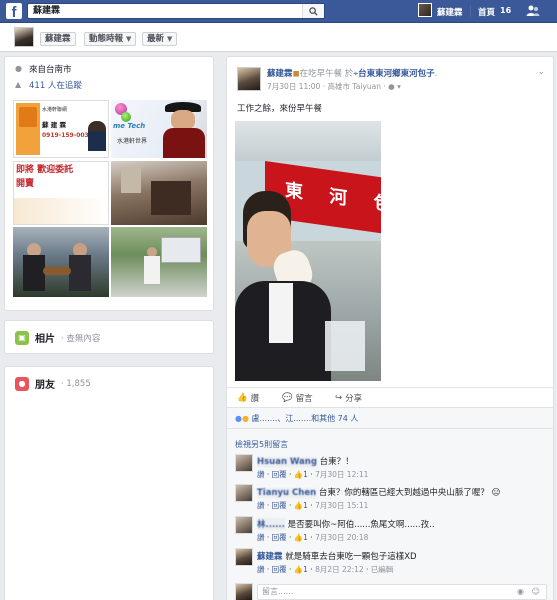 This screenshot has height=600, width=557. What do you see at coordinates (61, 193) in the screenshot?
I see `photo-banner: 即將 歡迎委託 開賣` at bounding box center [61, 193].